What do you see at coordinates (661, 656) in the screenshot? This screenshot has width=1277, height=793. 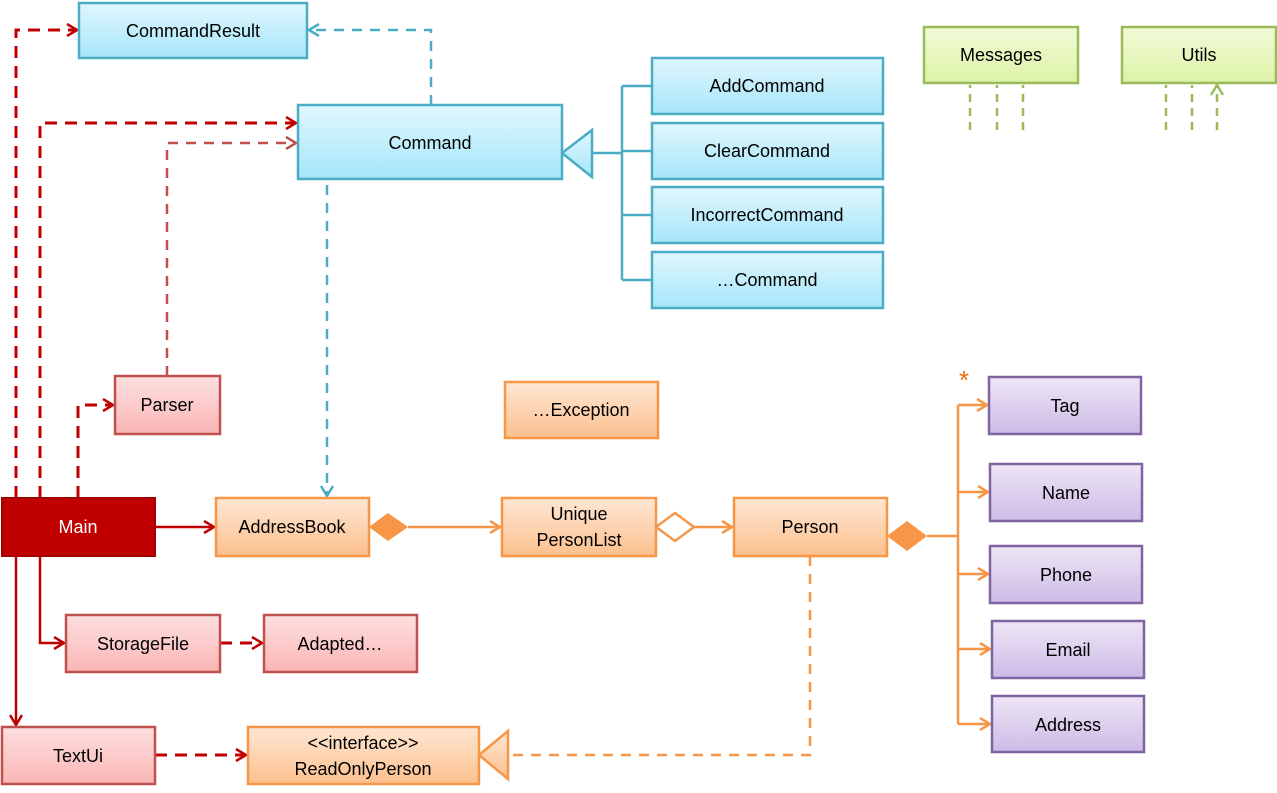 I see `person-realizes-readonlyperson` at bounding box center [661, 656].